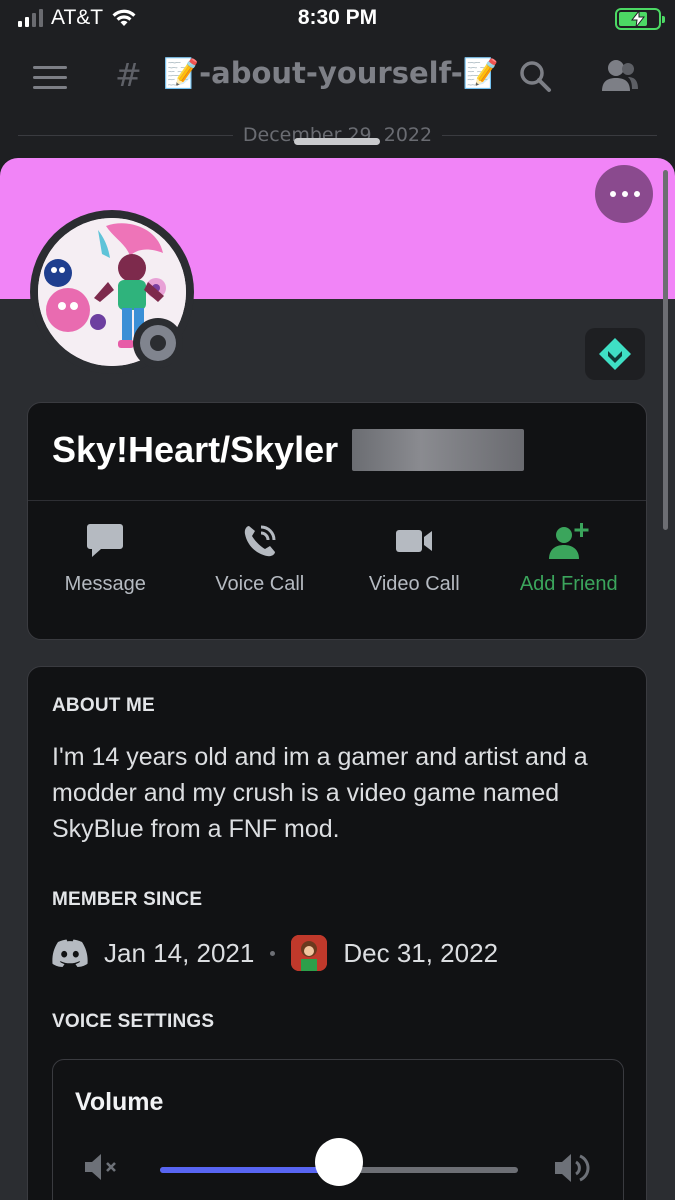  What do you see at coordinates (421, 952) in the screenshot?
I see `server-member-date: Dec 31, 2022` at bounding box center [421, 952].